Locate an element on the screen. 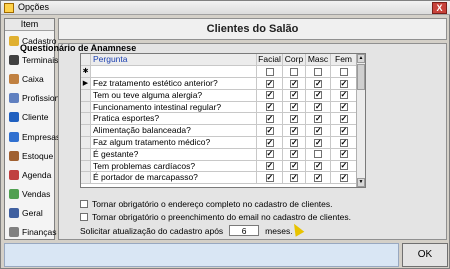 The image size is (450, 269). scroll-thumb is located at coordinates (361, 77).